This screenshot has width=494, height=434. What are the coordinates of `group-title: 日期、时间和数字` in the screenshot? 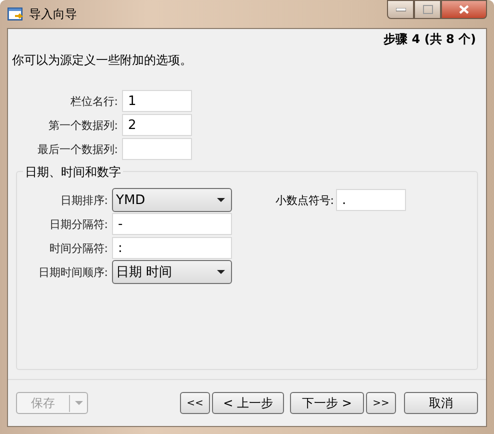 It's located at (73, 172).